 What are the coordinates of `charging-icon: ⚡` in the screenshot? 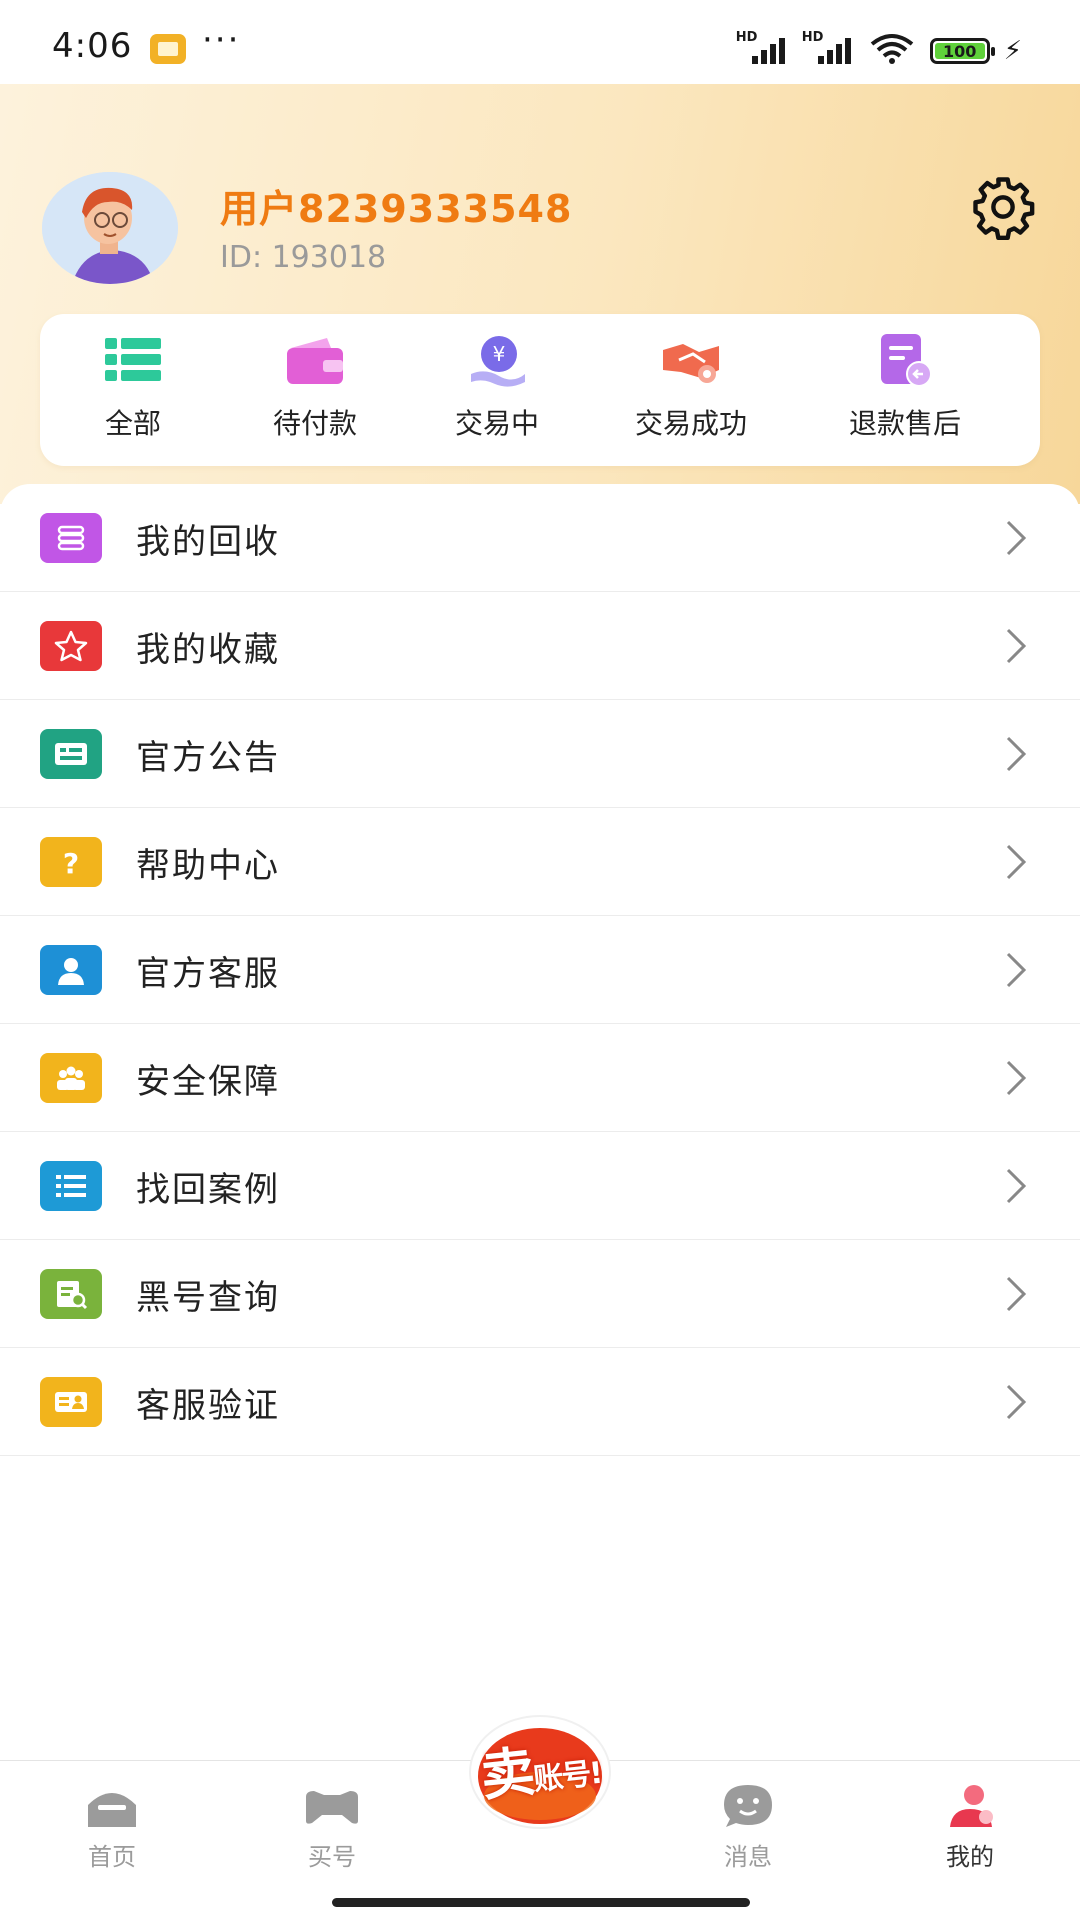 It's located at (1012, 51).